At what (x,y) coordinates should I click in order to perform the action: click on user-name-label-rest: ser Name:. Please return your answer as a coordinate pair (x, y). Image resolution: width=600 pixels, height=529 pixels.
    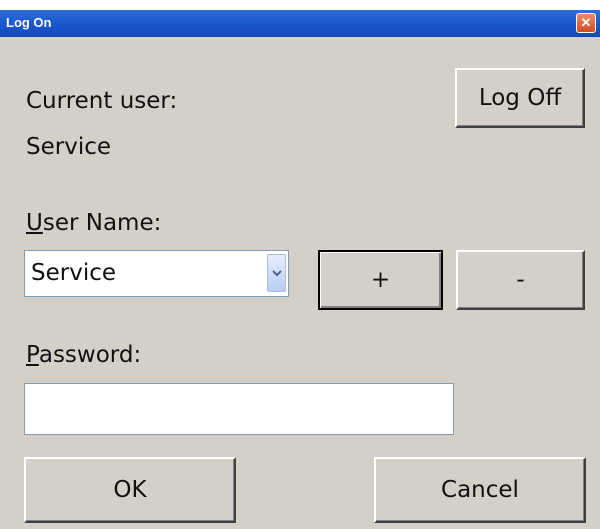
    Looking at the image, I should click on (102, 223).